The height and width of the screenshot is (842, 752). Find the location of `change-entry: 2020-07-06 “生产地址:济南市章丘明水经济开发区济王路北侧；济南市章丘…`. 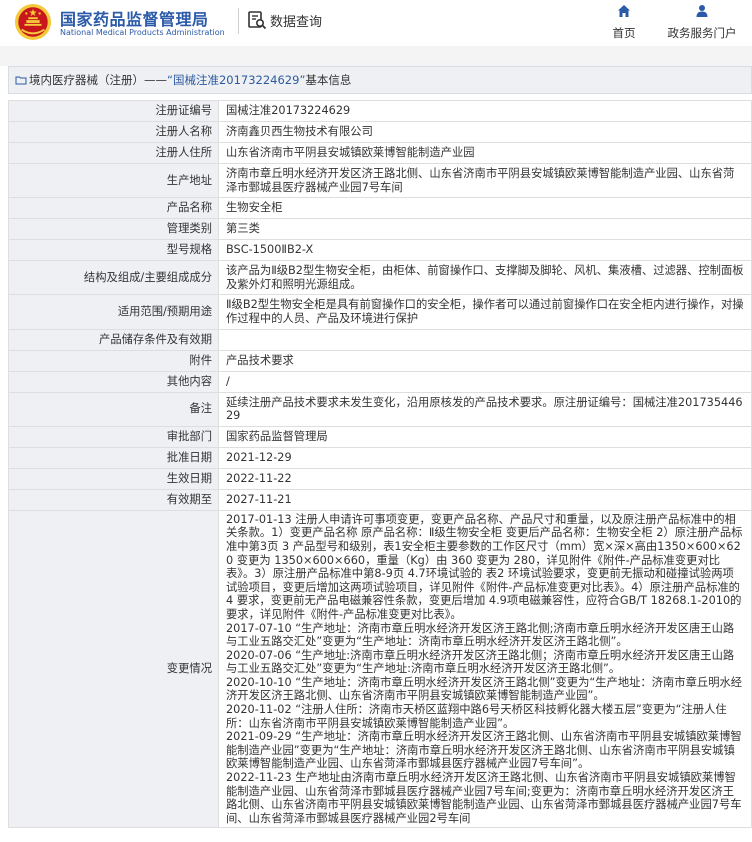

change-entry: 2020-07-06 “生产地址:济南市章丘明水经济开发区济王路北侧；济南市章丘… is located at coordinates (480, 662).